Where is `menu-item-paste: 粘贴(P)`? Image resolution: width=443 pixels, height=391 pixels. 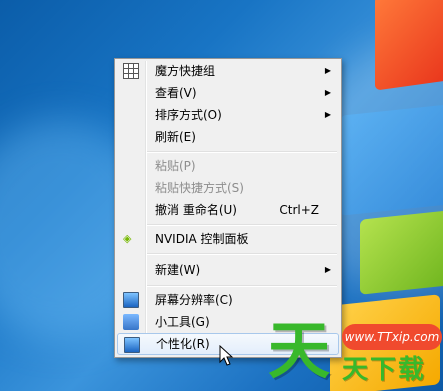
menu-item-paste: 粘贴(P) is located at coordinates (228, 166).